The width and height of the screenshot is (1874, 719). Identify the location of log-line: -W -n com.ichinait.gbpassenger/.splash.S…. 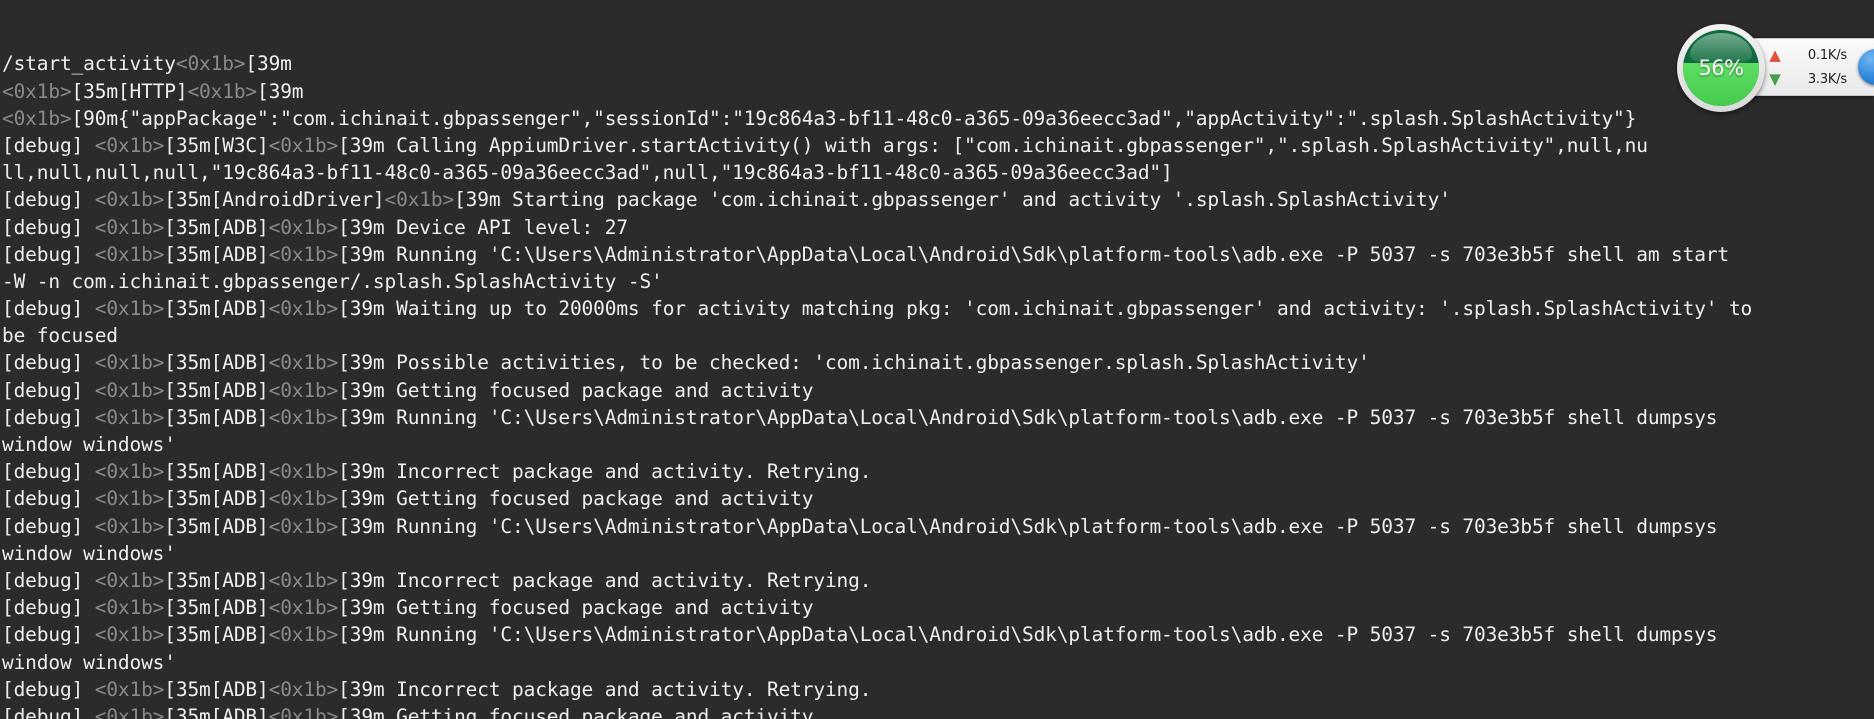
(332, 281).